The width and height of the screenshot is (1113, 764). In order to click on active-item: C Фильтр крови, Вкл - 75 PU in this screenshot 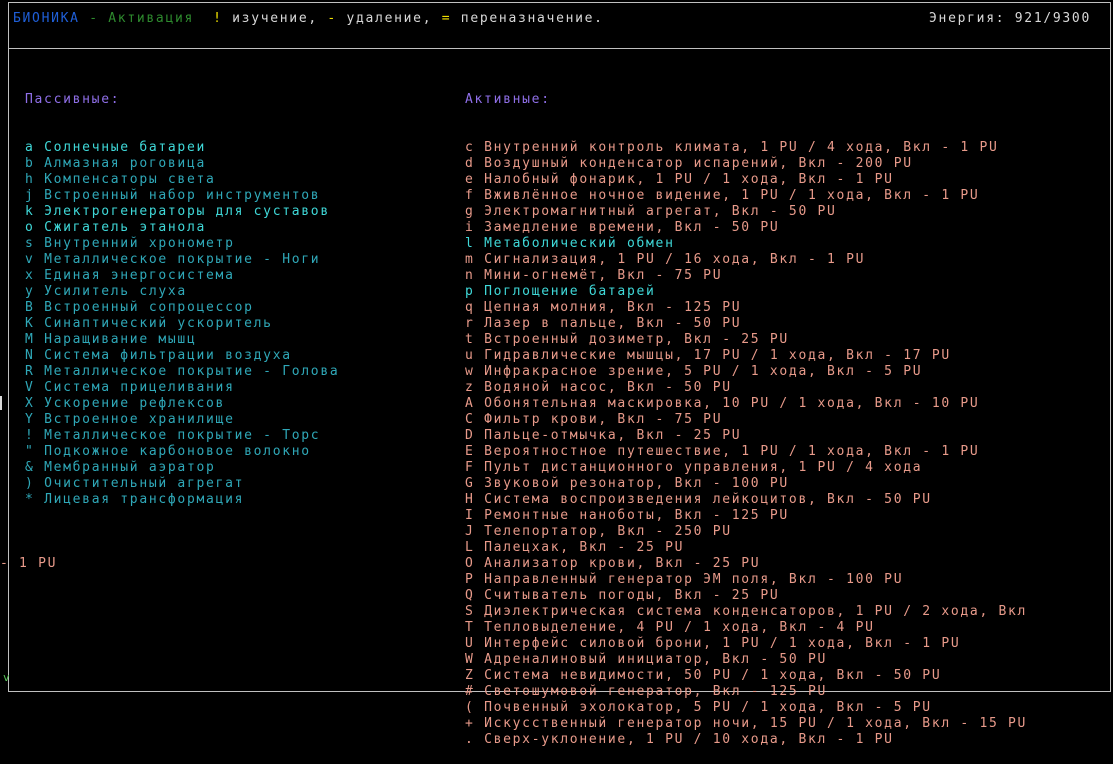, I will do `click(787, 420)`.